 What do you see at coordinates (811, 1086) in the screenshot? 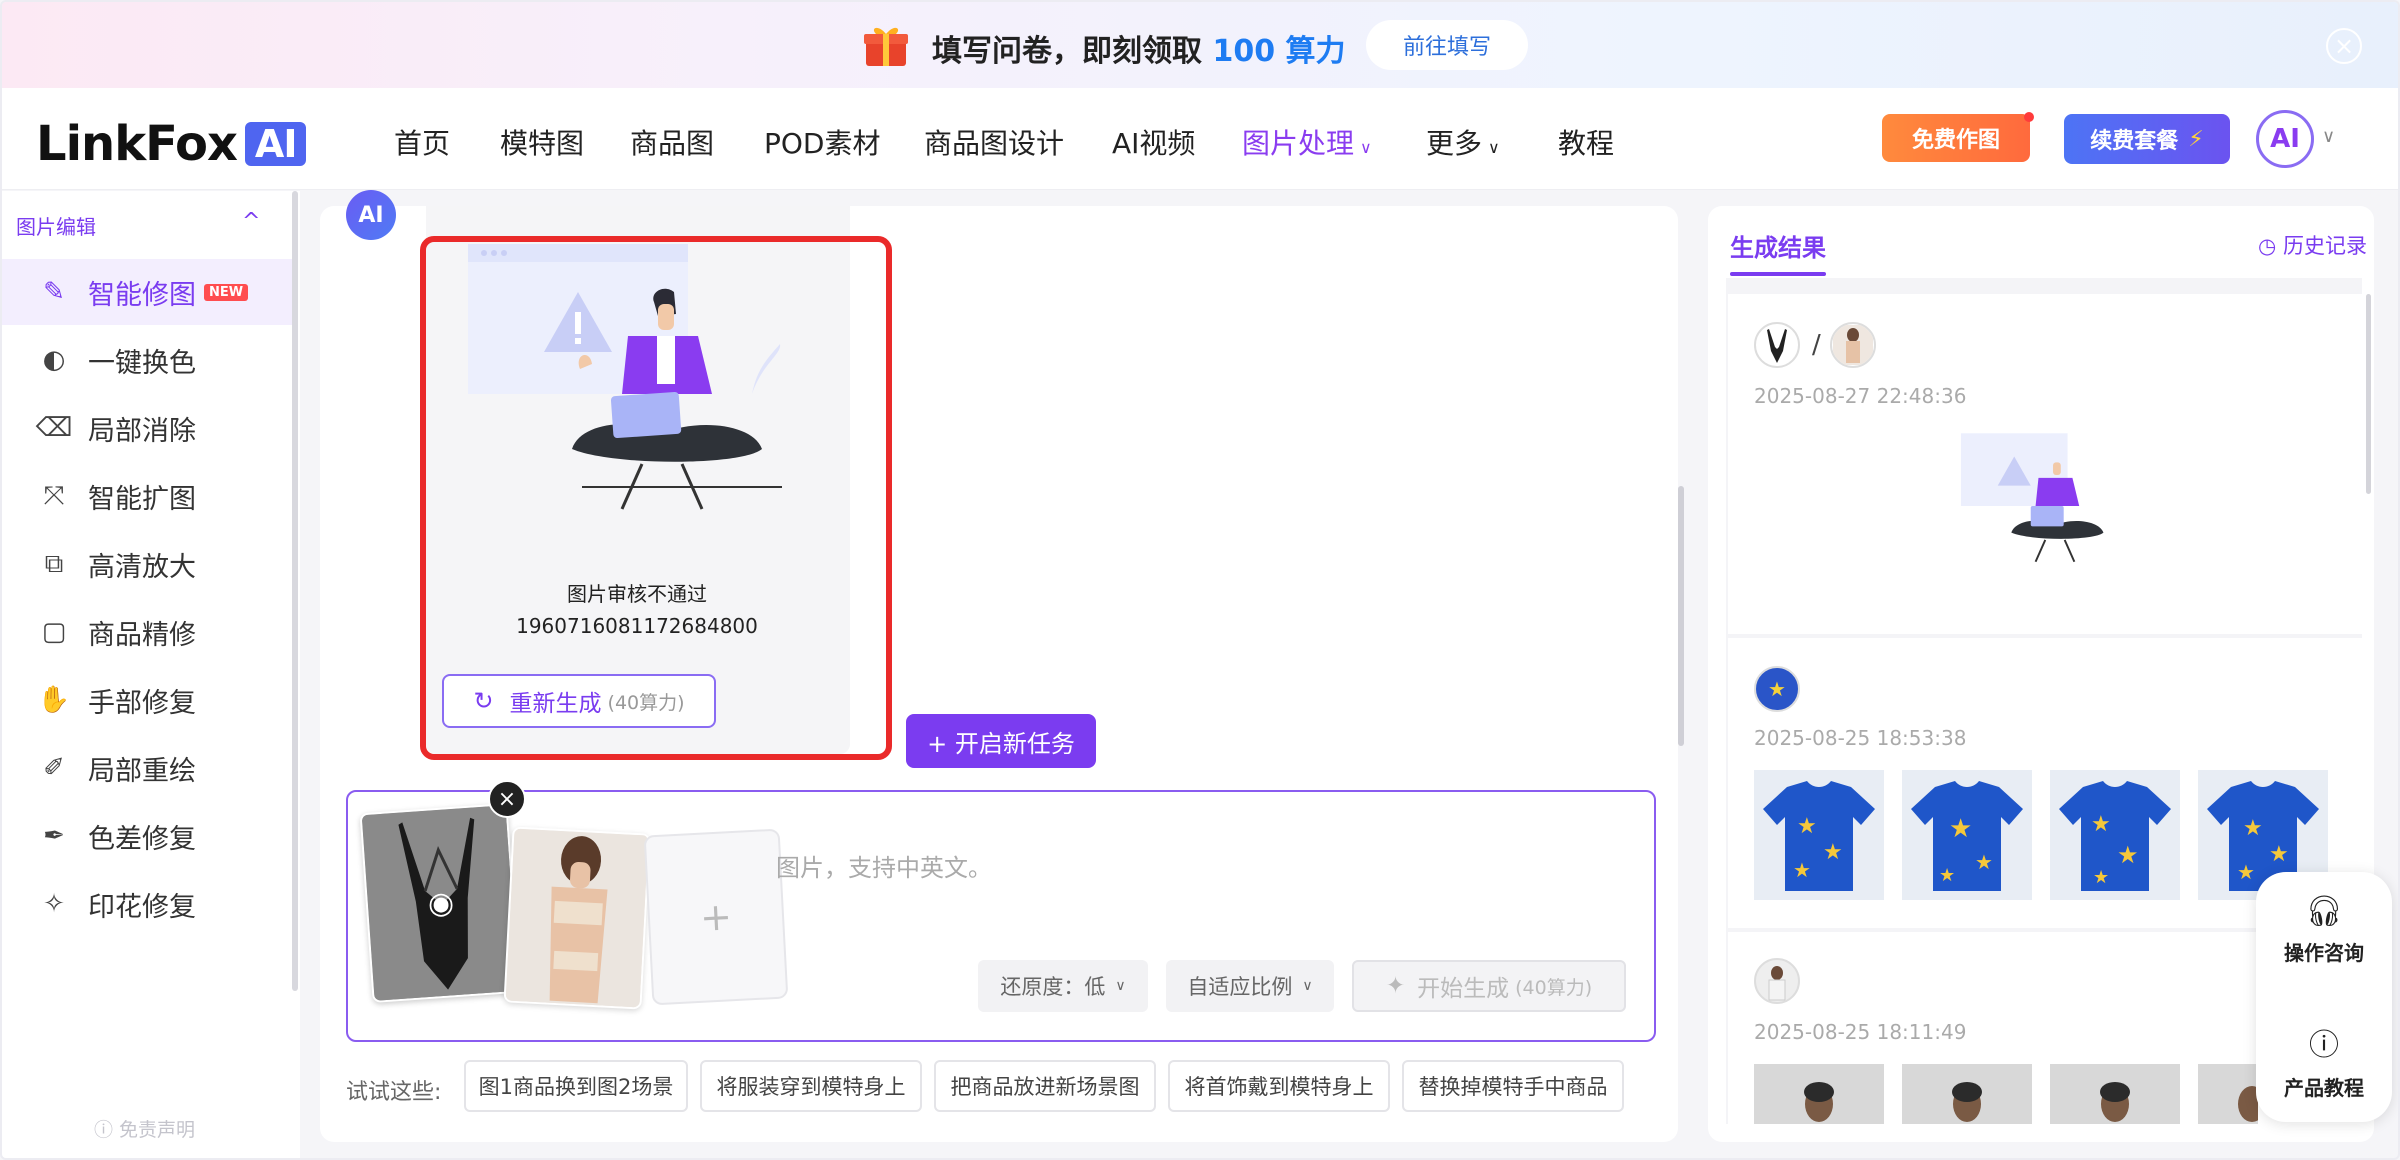
I see `suggestion-chip: 将服装穿到模特身上` at bounding box center [811, 1086].